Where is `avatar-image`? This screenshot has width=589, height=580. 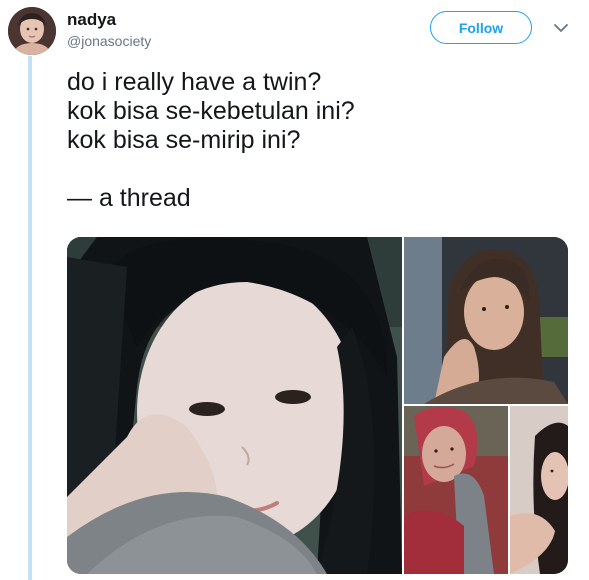 avatar-image is located at coordinates (32, 31).